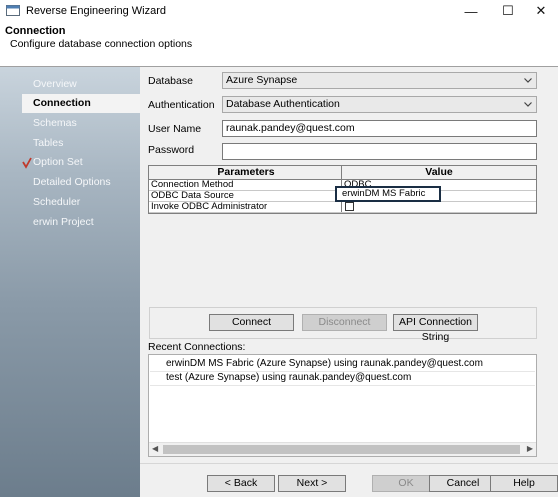  Describe the element at coordinates (55, 123) in the screenshot. I see `sidebar-item-label: Schemas` at that location.